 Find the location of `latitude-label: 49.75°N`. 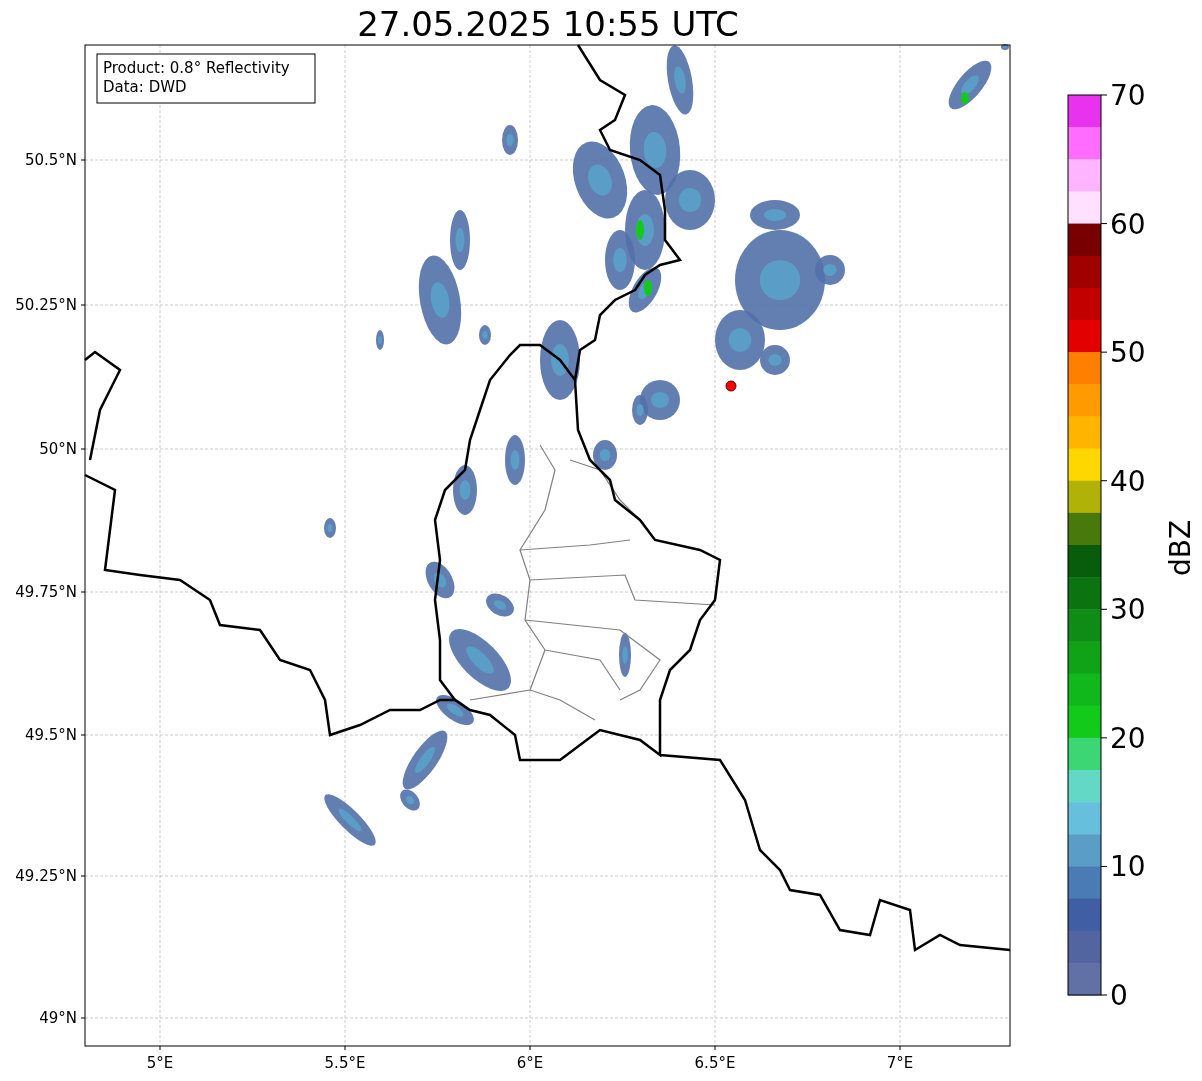

latitude-label: 49.75°N is located at coordinates (46, 592).